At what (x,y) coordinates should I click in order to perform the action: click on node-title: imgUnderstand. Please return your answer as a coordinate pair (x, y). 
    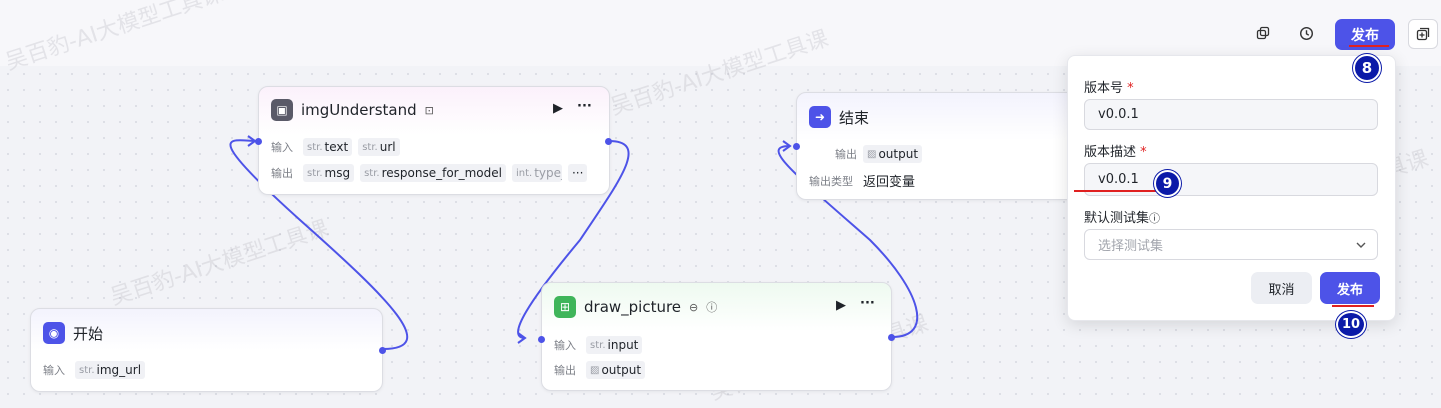
    Looking at the image, I should click on (359, 110).